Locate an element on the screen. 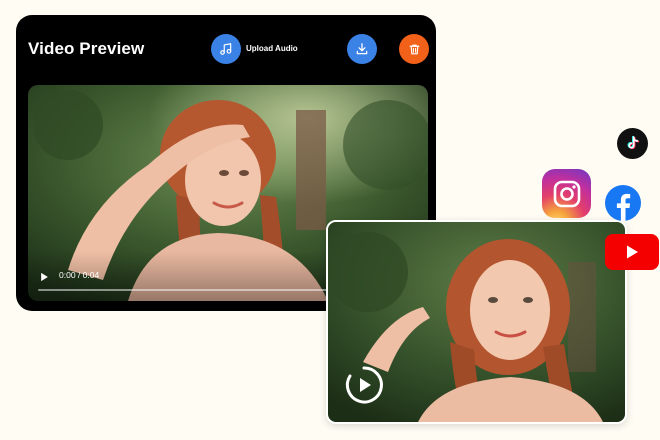 The height and width of the screenshot is (440, 660). upload-audio-label: Upload Audio is located at coordinates (272, 48).